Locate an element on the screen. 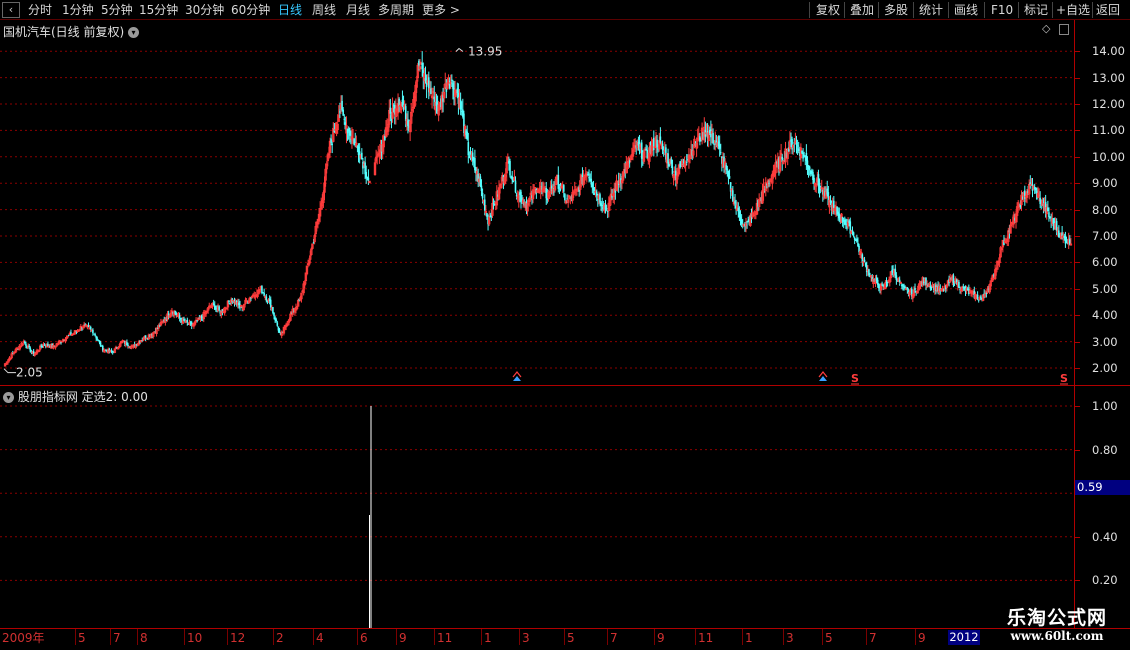 This screenshot has width=1130, height=650. indicator-axis-label: 1.00 is located at coordinates (1105, 406).